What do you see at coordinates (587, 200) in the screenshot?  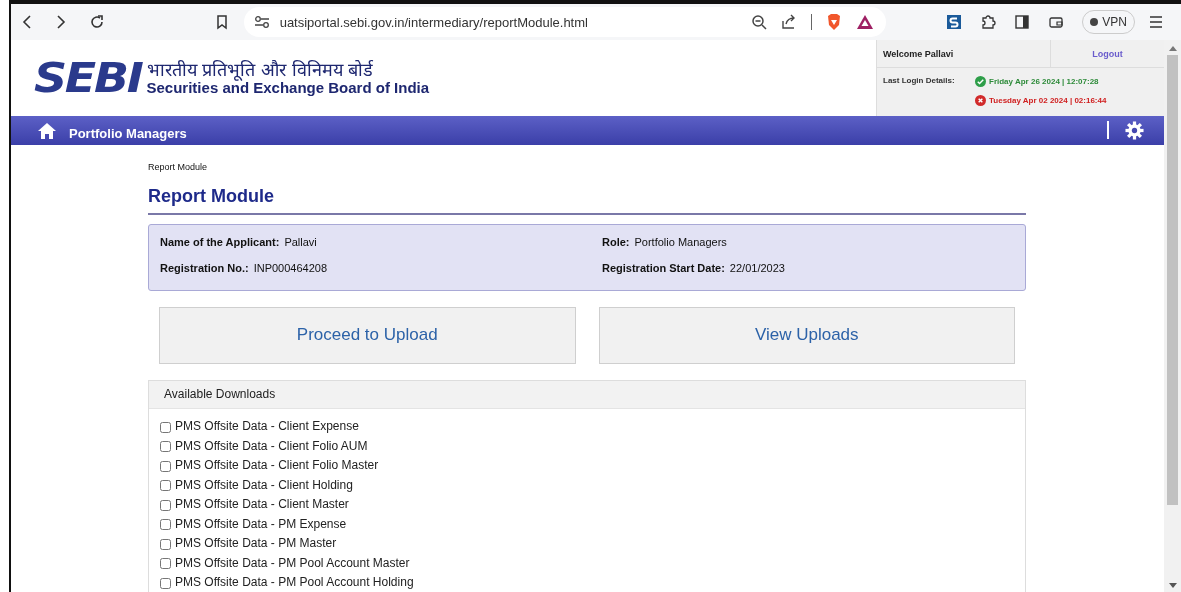 I see `page-title: Report Module` at bounding box center [587, 200].